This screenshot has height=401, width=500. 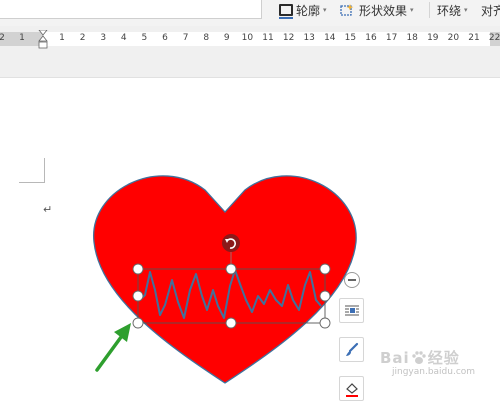 What do you see at coordinates (138, 269) in the screenshot?
I see `resize-handle-top-left` at bounding box center [138, 269].